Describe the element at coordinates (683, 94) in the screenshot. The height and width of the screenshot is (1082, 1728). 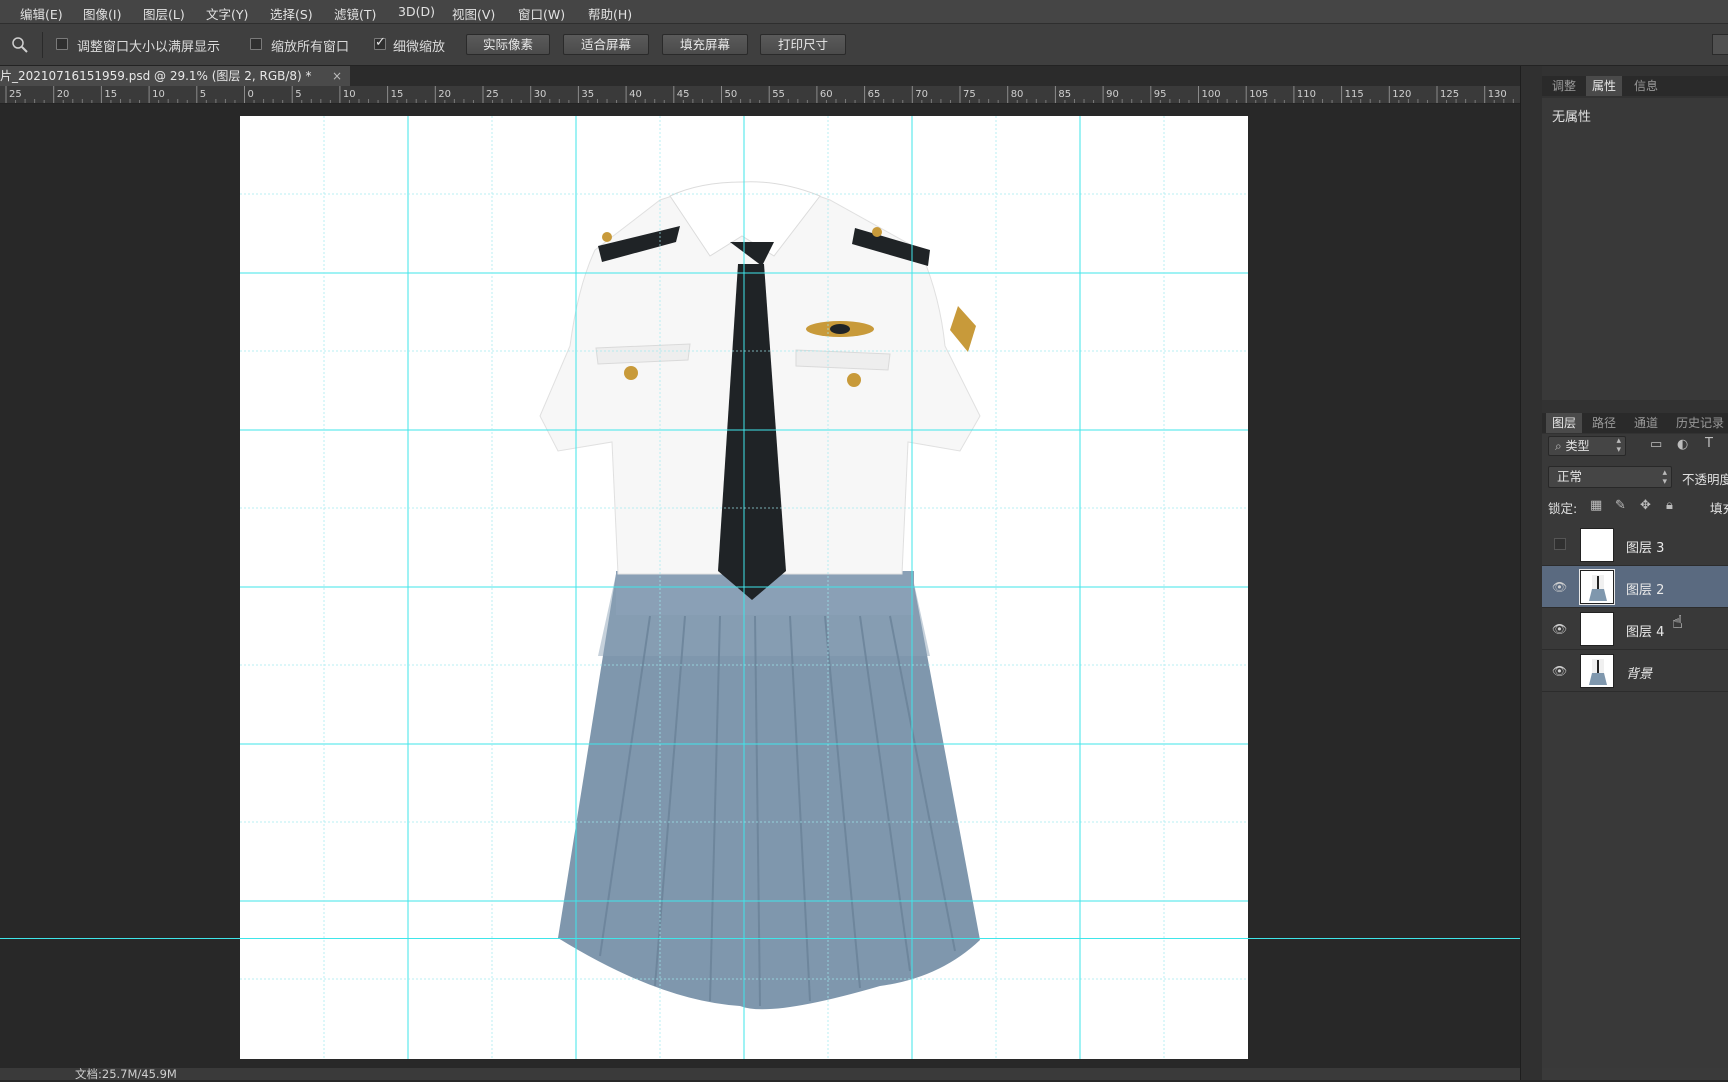
I see `ruler-label: 45` at that location.